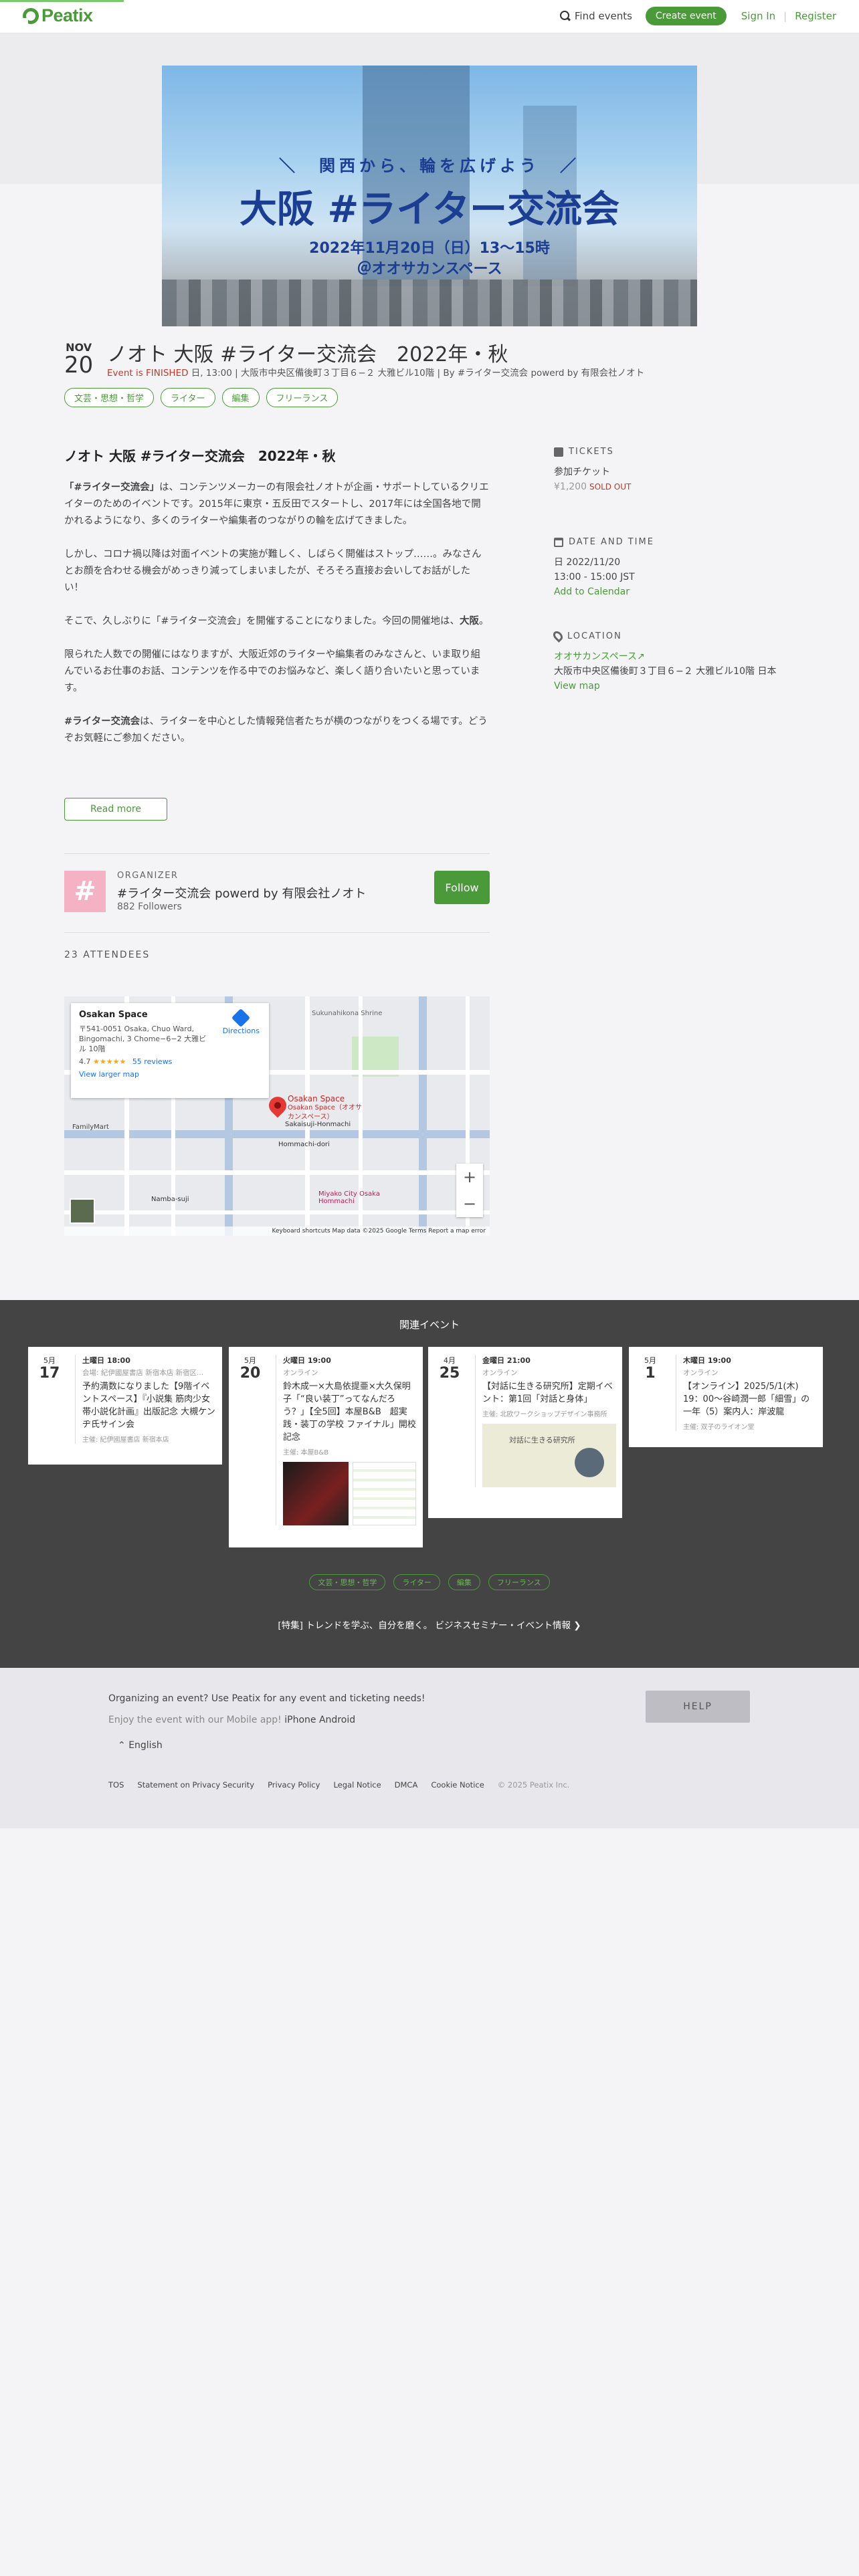 This screenshot has height=2576, width=859. Describe the element at coordinates (665, 686) in the screenshot. I see `view-map-link: View map` at that location.